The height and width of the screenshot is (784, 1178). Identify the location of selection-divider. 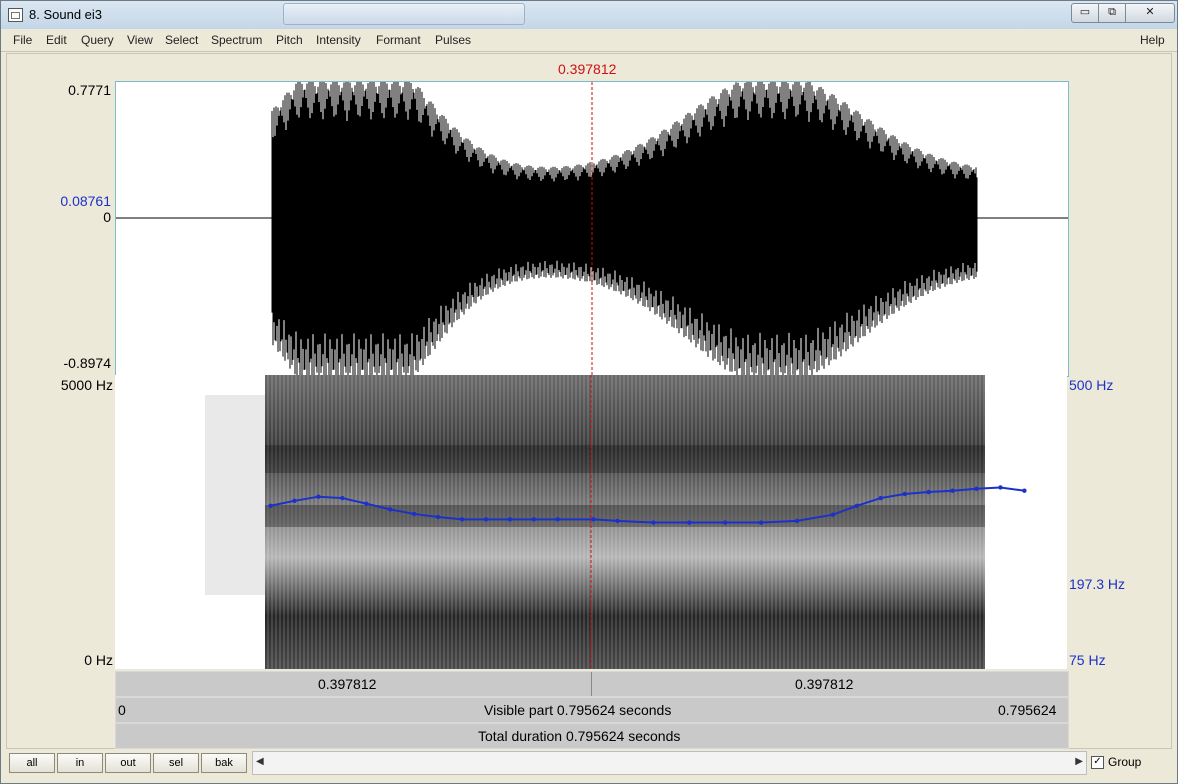
(591, 684).